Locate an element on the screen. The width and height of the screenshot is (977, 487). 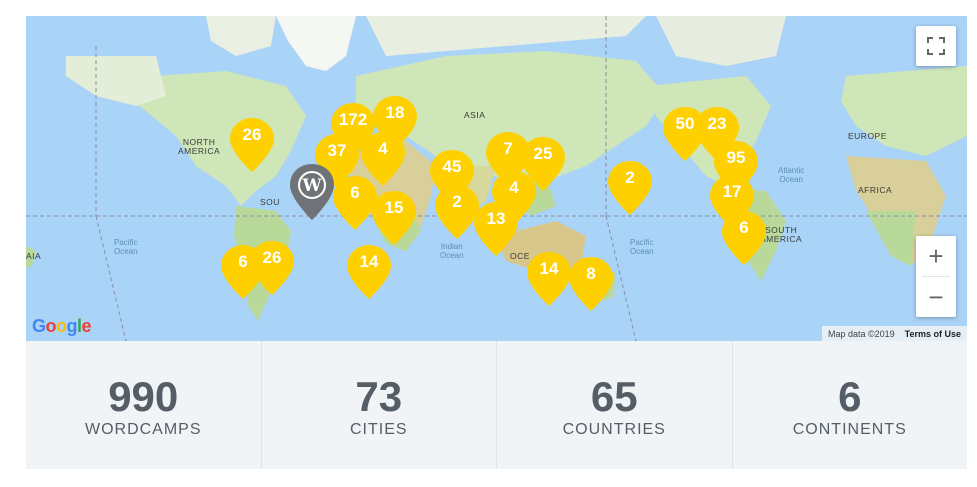
europe-label: EUROPE is located at coordinates (867, 136).